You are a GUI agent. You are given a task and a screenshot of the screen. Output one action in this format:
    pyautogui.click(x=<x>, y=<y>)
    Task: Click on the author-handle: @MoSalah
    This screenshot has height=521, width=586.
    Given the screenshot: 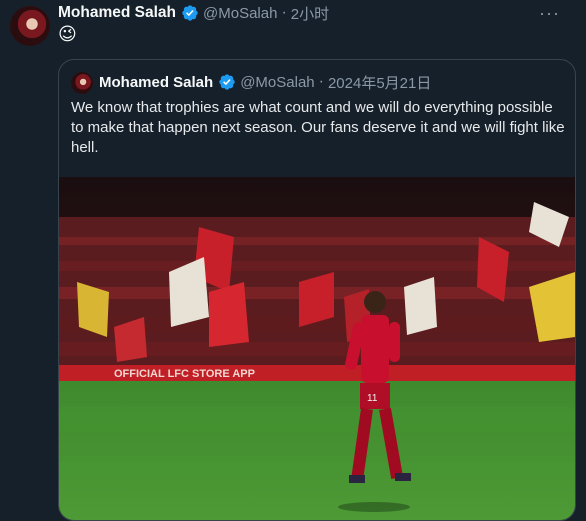 What is the action you would take?
    pyautogui.click(x=240, y=13)
    